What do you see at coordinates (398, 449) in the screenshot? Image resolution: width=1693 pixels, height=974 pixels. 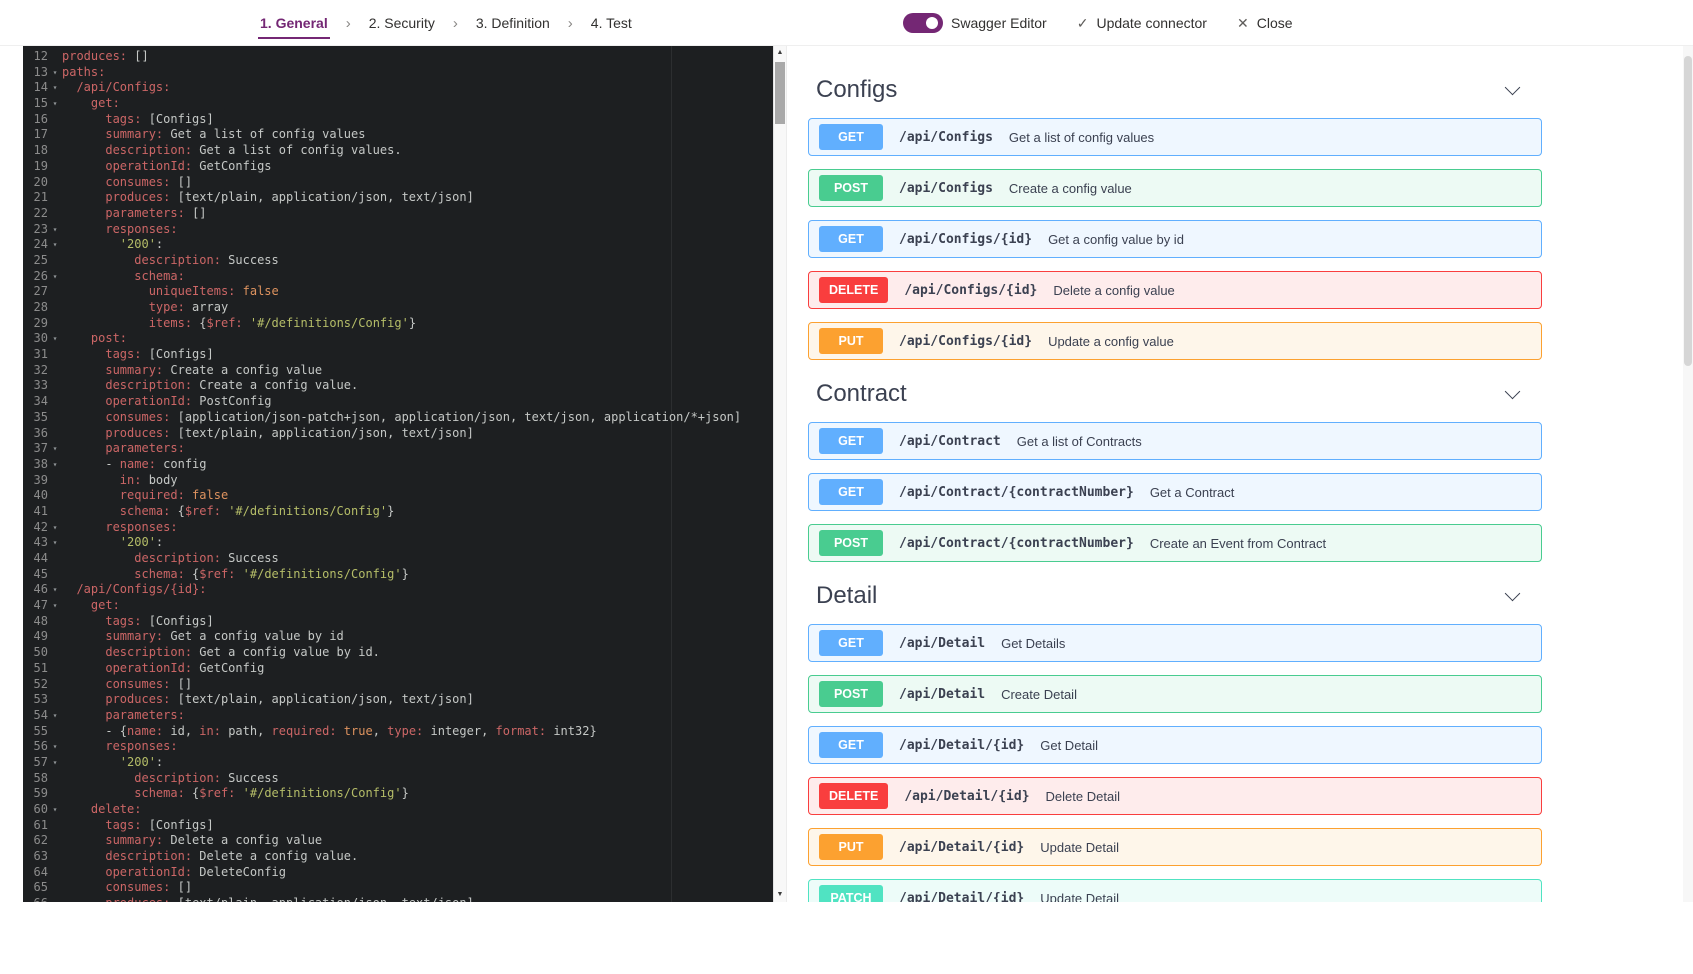 I see `code-line: 37 ▾ parameters:` at bounding box center [398, 449].